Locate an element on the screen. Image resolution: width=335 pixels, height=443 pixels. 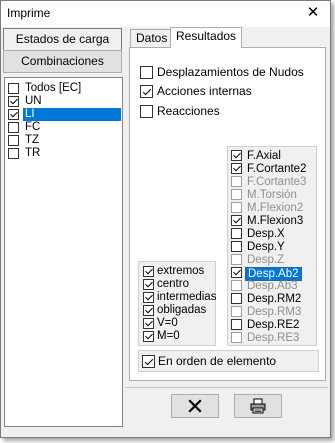
combinations-label: Combinaciones is located at coordinates (62, 61).